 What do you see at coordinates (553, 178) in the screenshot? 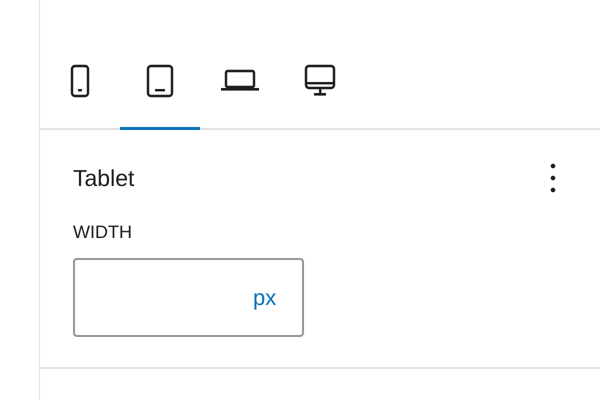
I see `more-options-icon` at bounding box center [553, 178].